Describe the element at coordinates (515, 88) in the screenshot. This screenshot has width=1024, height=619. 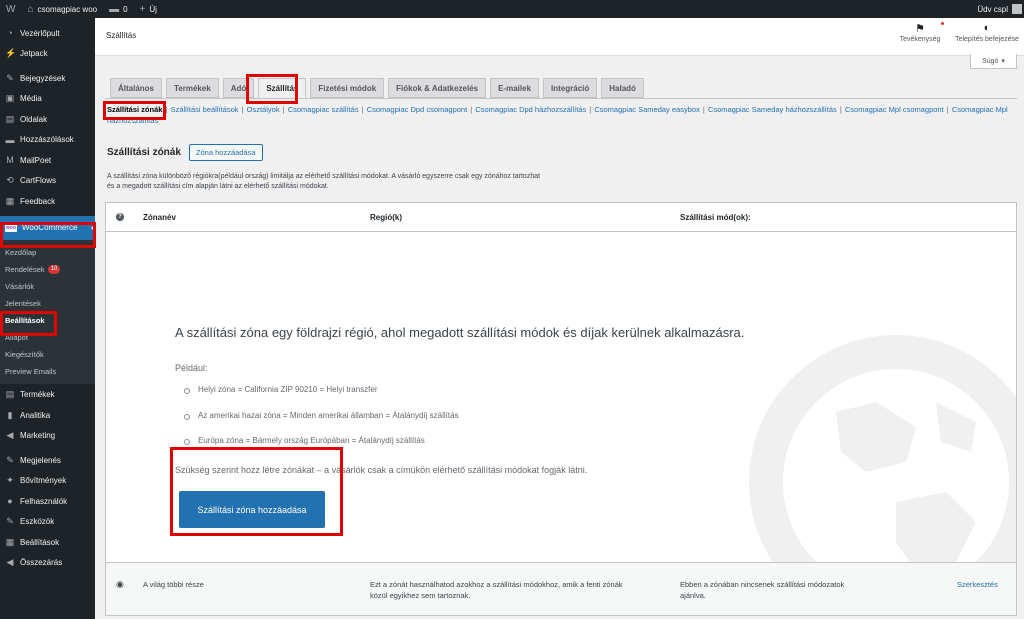
I see `tab-6: E-mailek` at that location.